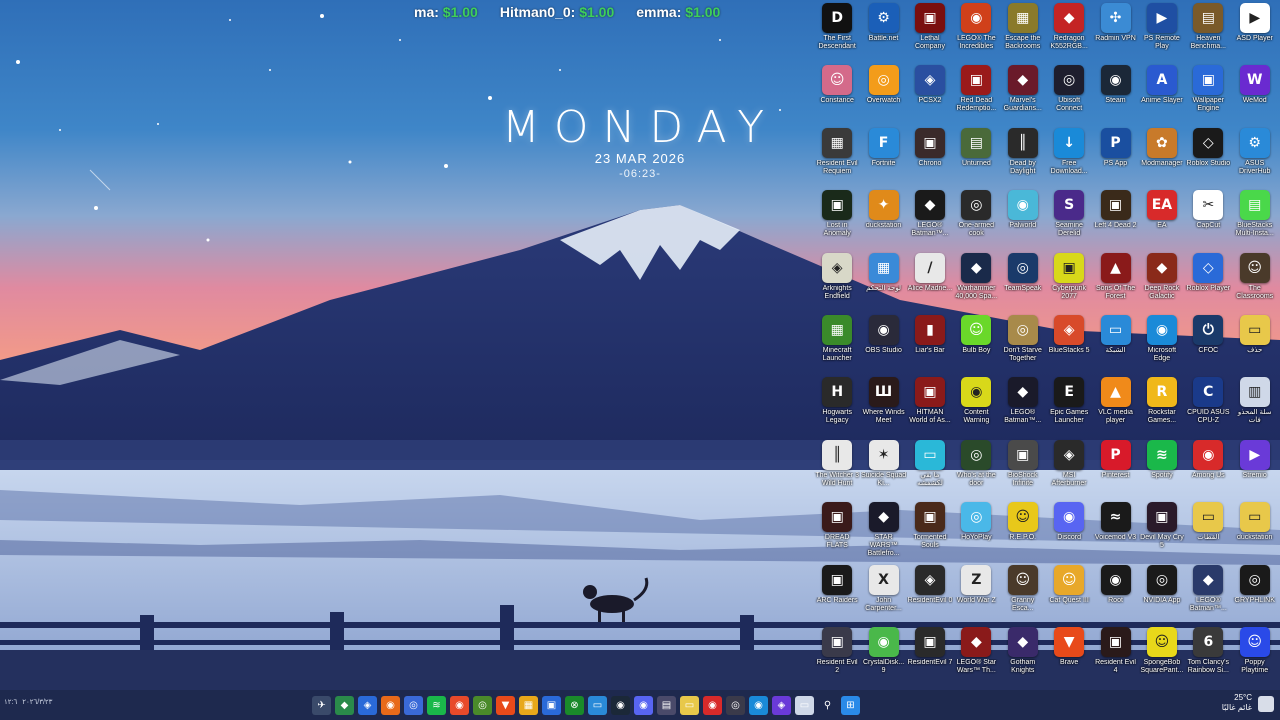  Describe the element at coordinates (1069, 218) in the screenshot. I see `desktop-shortcut: S Seamine Derelid` at that location.